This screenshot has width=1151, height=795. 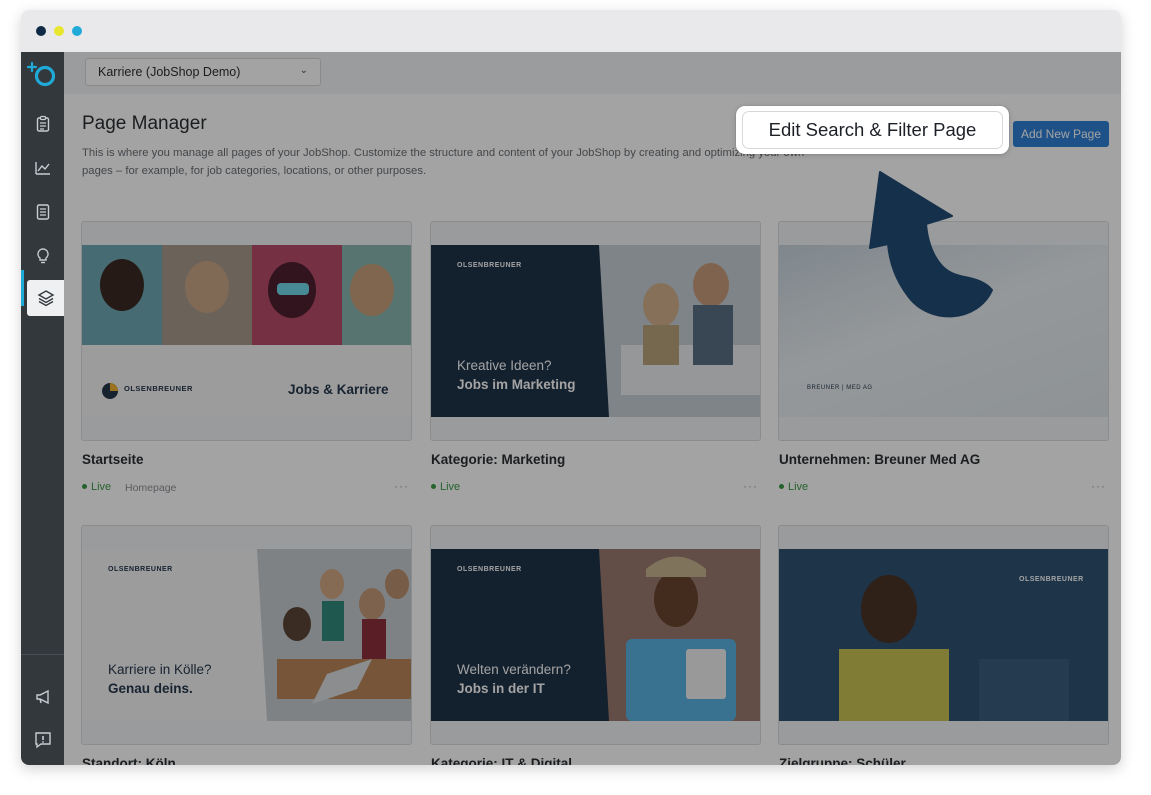 I want to click on edit-search-filter-page-label: Edit Search & Filter Page, so click(x=872, y=130).